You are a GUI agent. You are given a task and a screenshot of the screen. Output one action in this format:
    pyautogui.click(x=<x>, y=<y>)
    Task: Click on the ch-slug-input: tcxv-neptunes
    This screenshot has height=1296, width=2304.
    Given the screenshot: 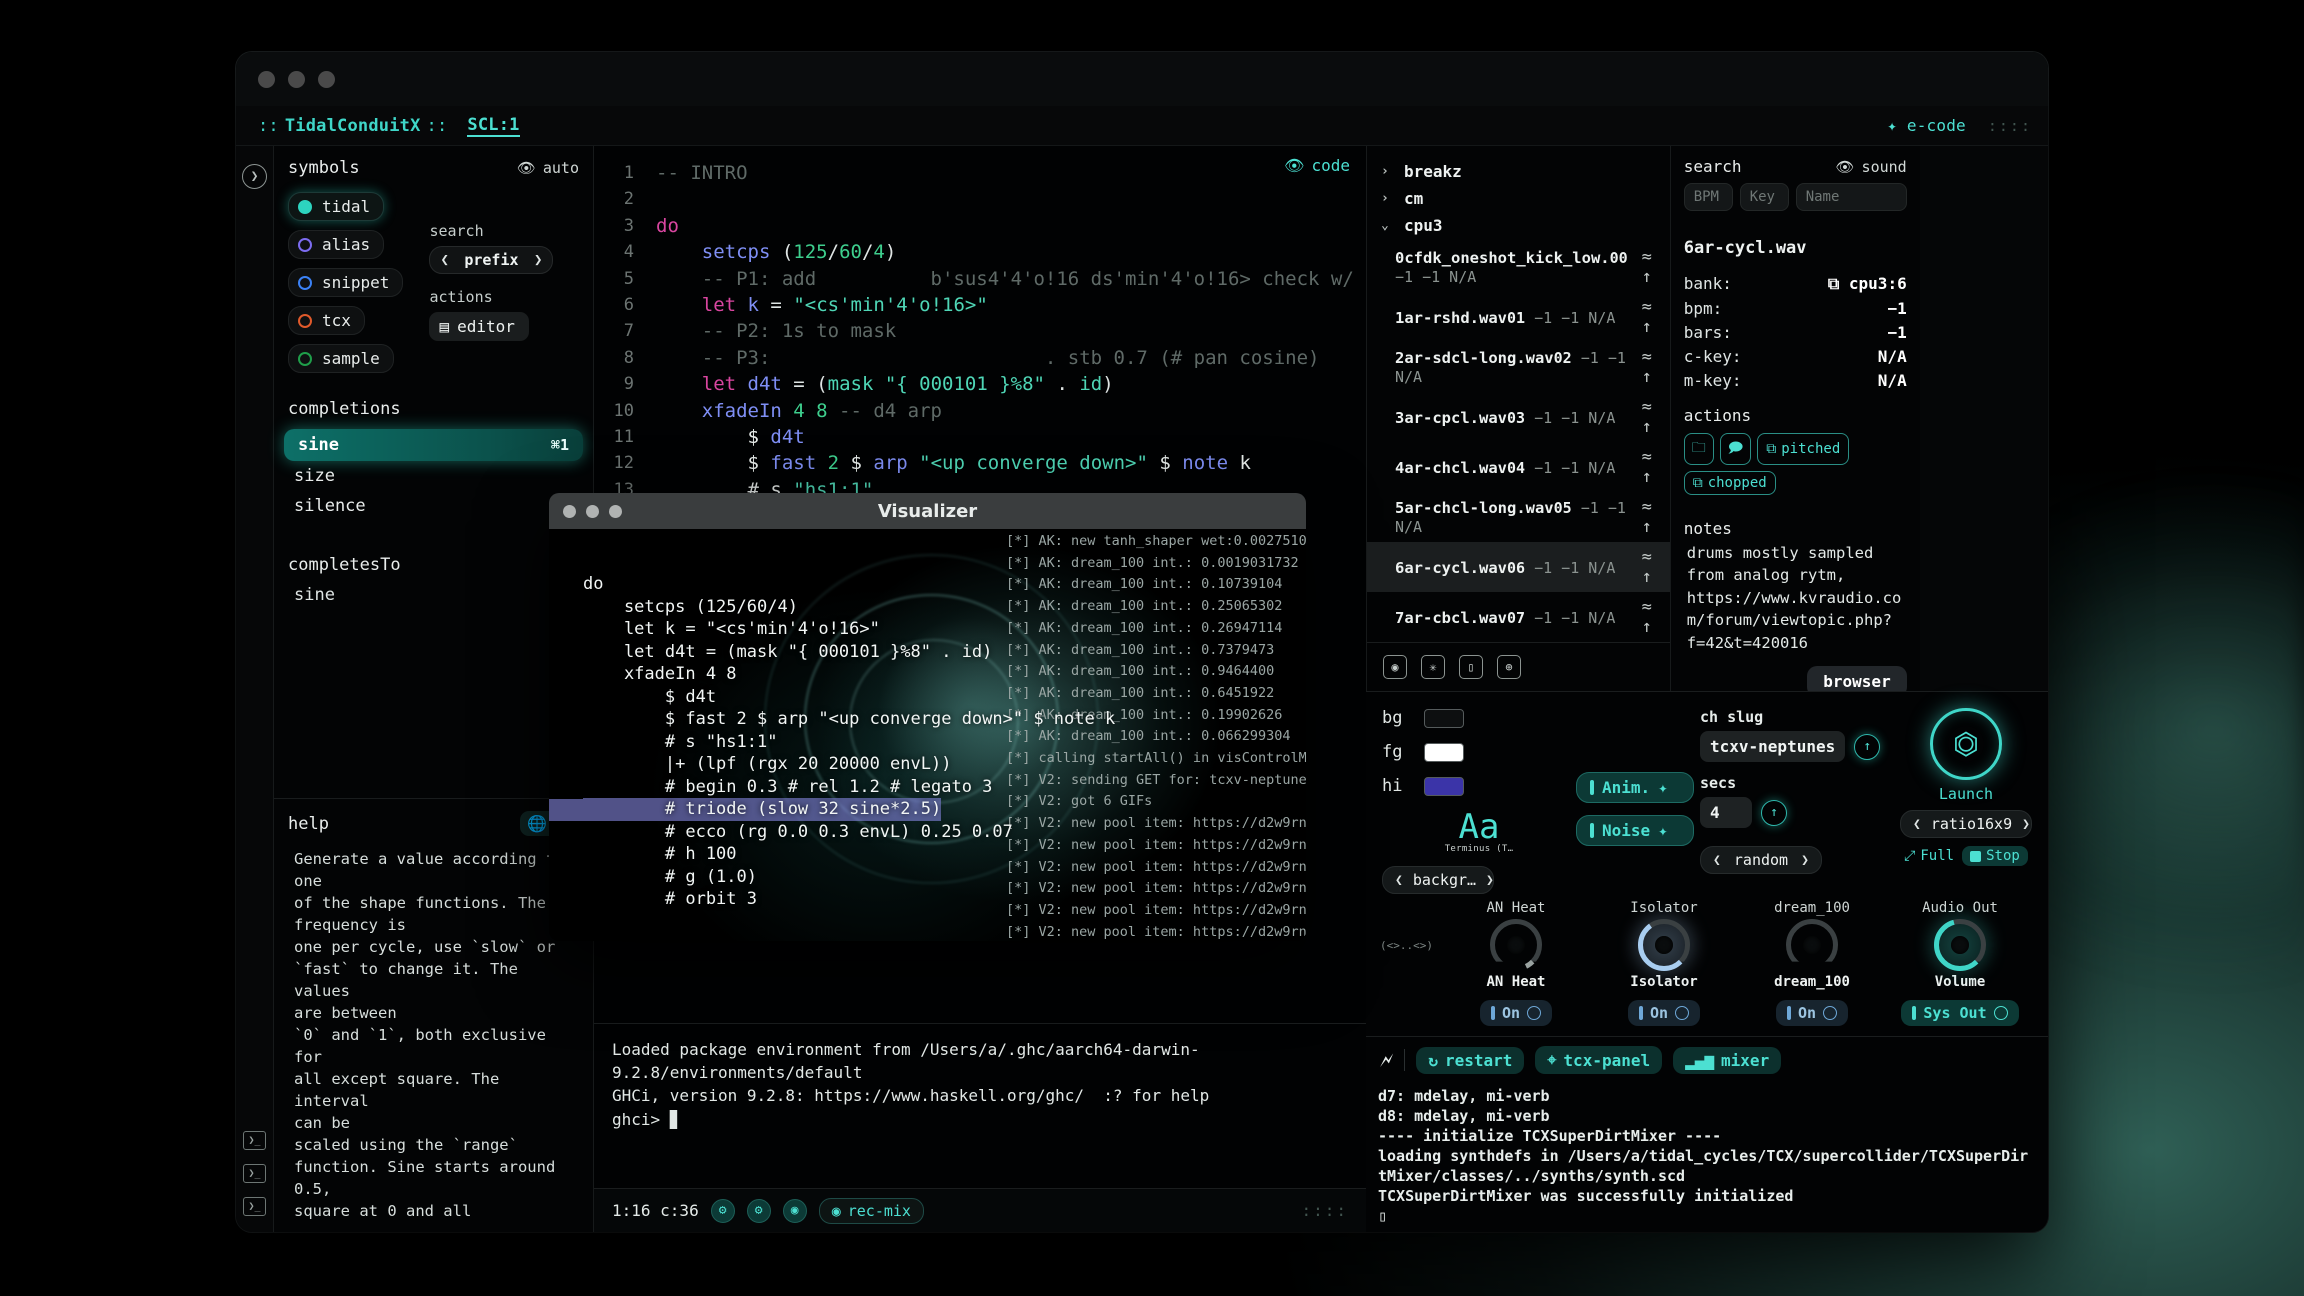 What is the action you would take?
    pyautogui.click(x=1773, y=746)
    